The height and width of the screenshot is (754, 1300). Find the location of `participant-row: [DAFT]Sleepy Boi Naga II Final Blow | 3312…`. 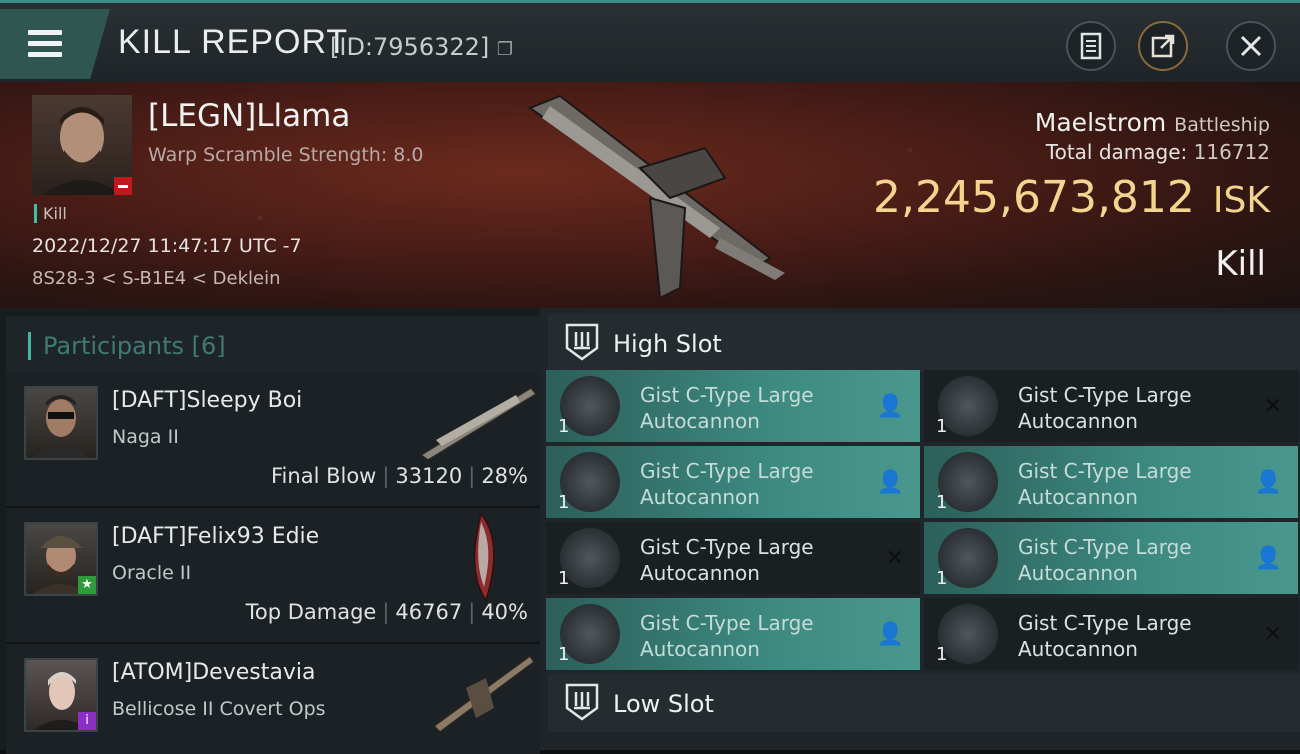

participant-row: [DAFT]Sleepy Boi Naga II Final Blow | 3312… is located at coordinates (273, 440).